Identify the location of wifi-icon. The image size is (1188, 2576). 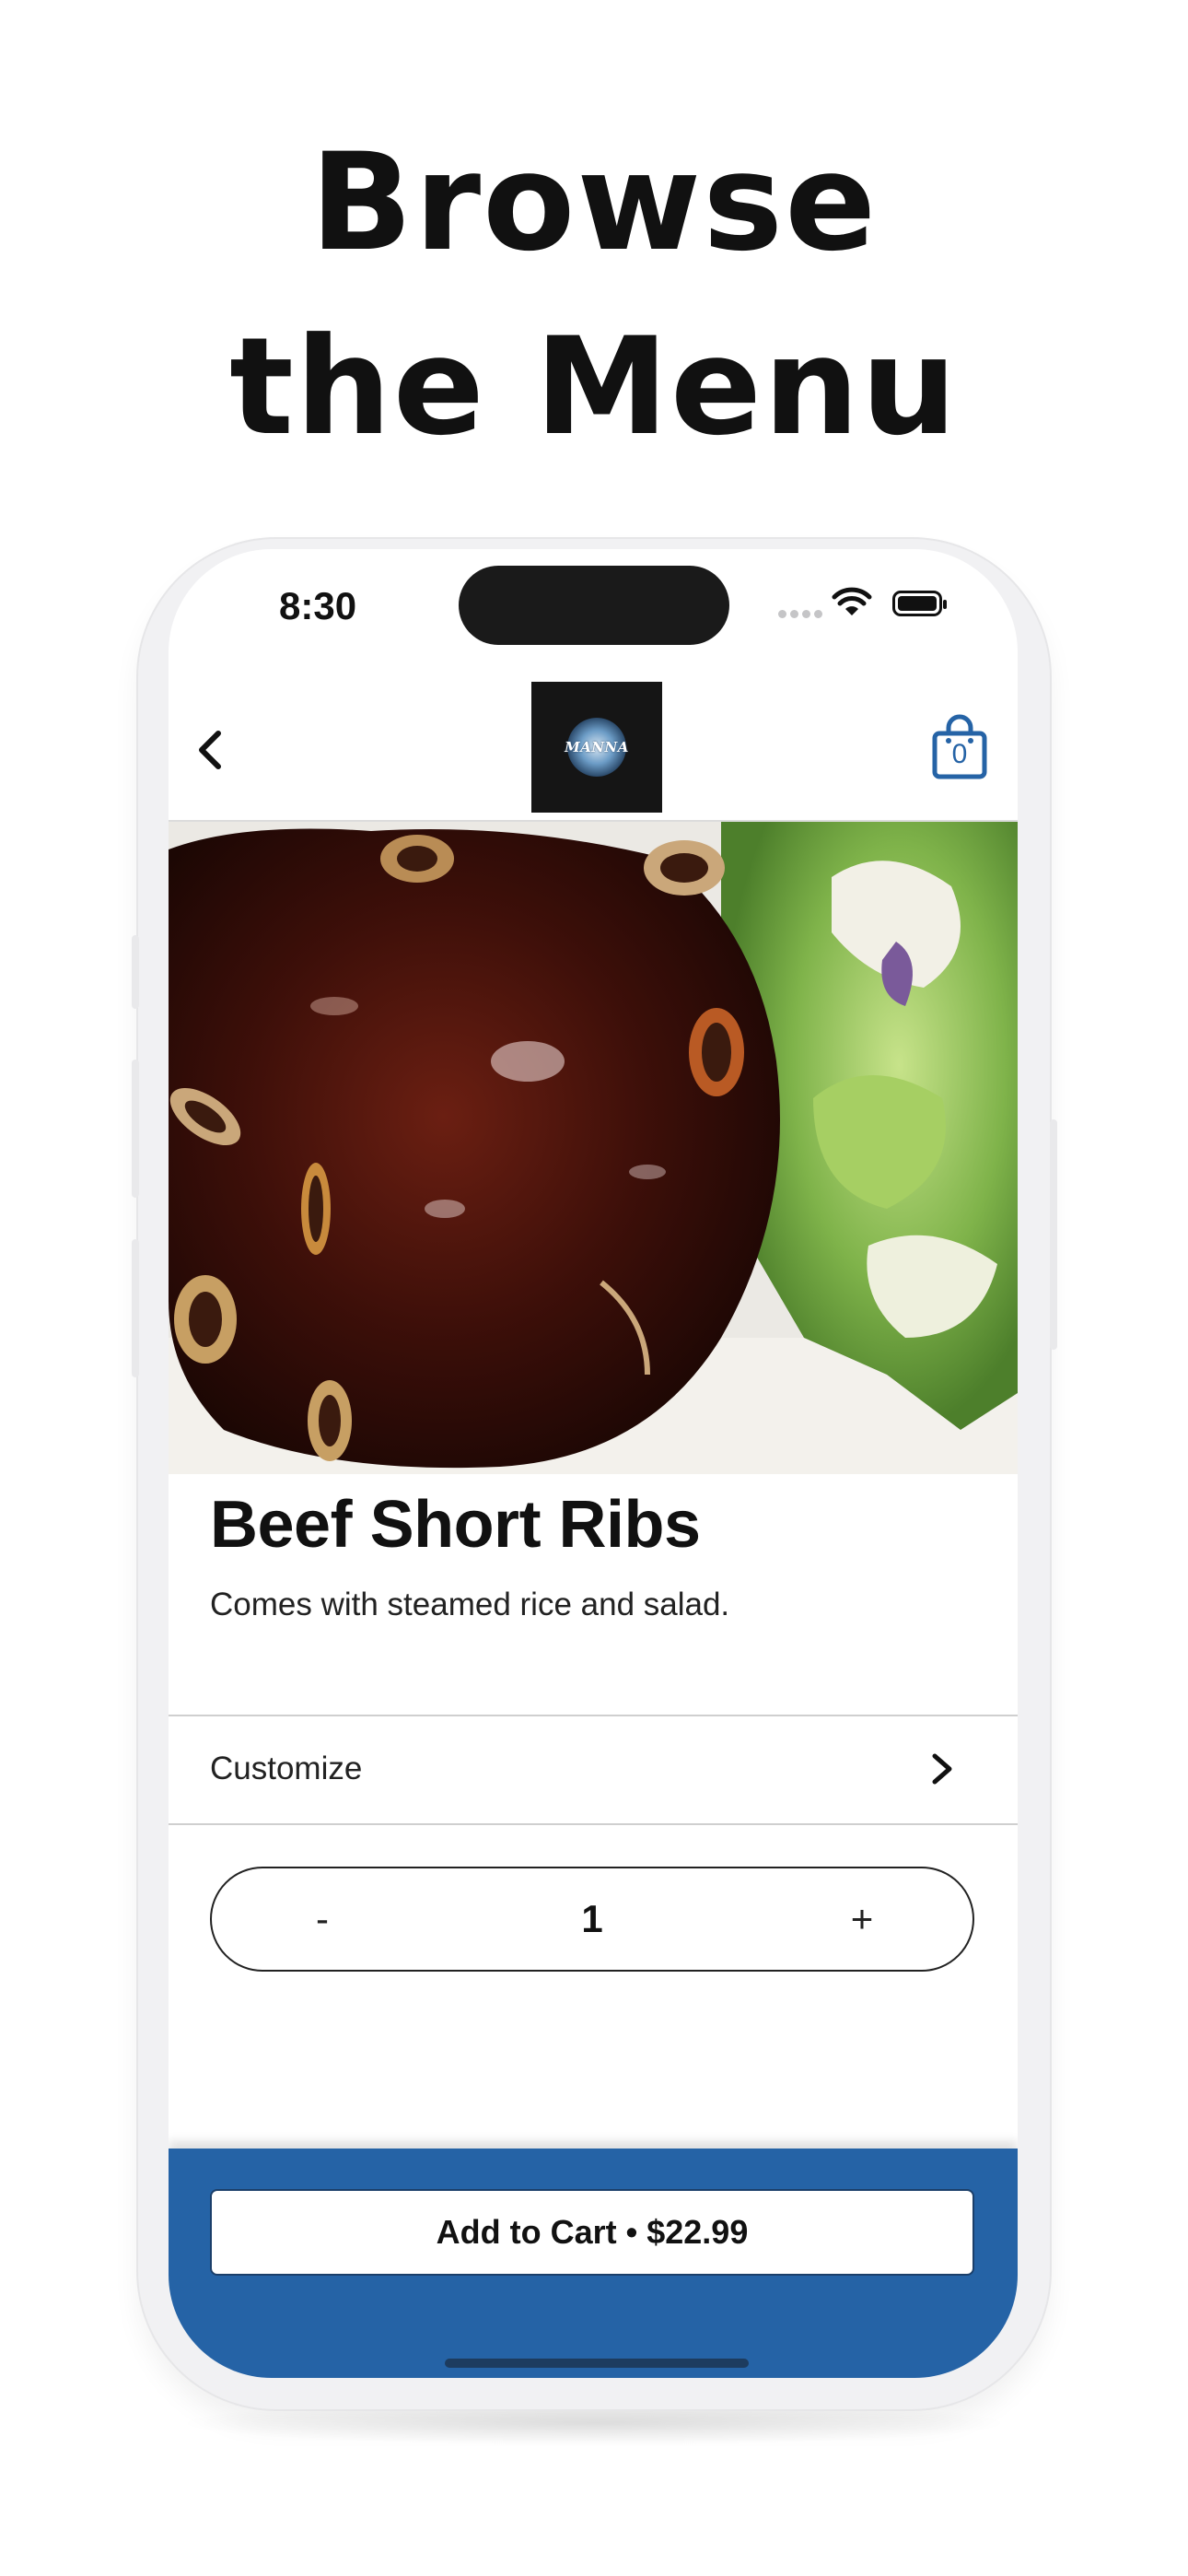
(852, 601).